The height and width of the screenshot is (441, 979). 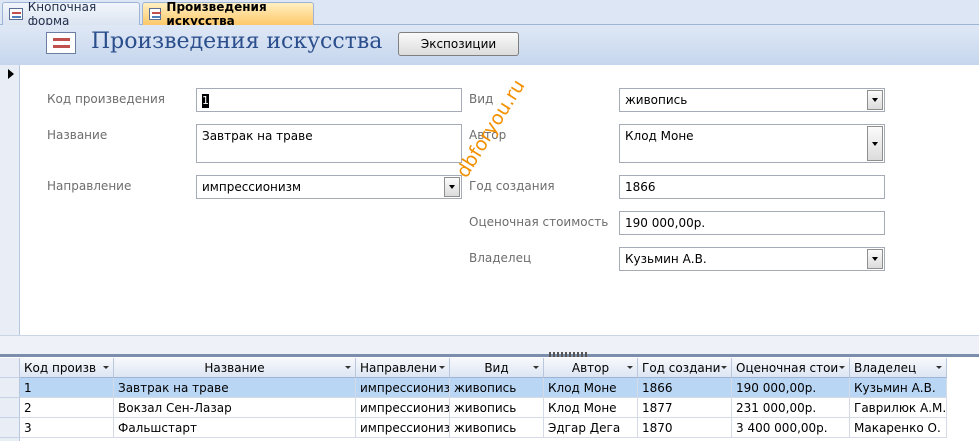 What do you see at coordinates (685, 388) in the screenshot?
I see `cell-year: 1866` at bounding box center [685, 388].